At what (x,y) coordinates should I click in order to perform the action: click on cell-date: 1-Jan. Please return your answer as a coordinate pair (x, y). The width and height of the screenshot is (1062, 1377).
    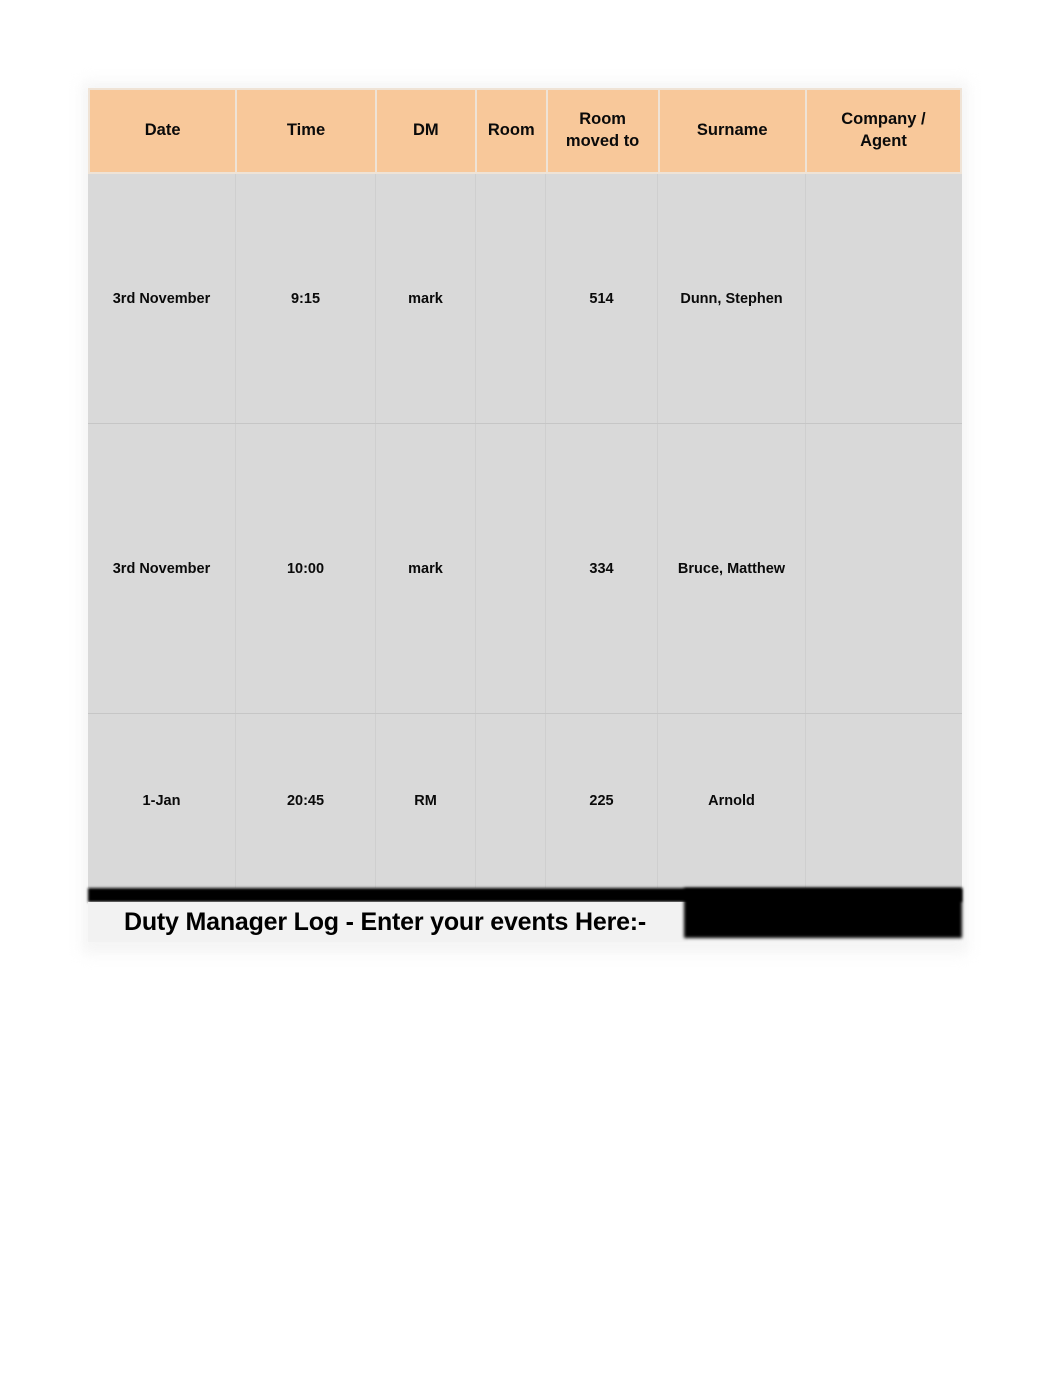
    Looking at the image, I should click on (162, 801).